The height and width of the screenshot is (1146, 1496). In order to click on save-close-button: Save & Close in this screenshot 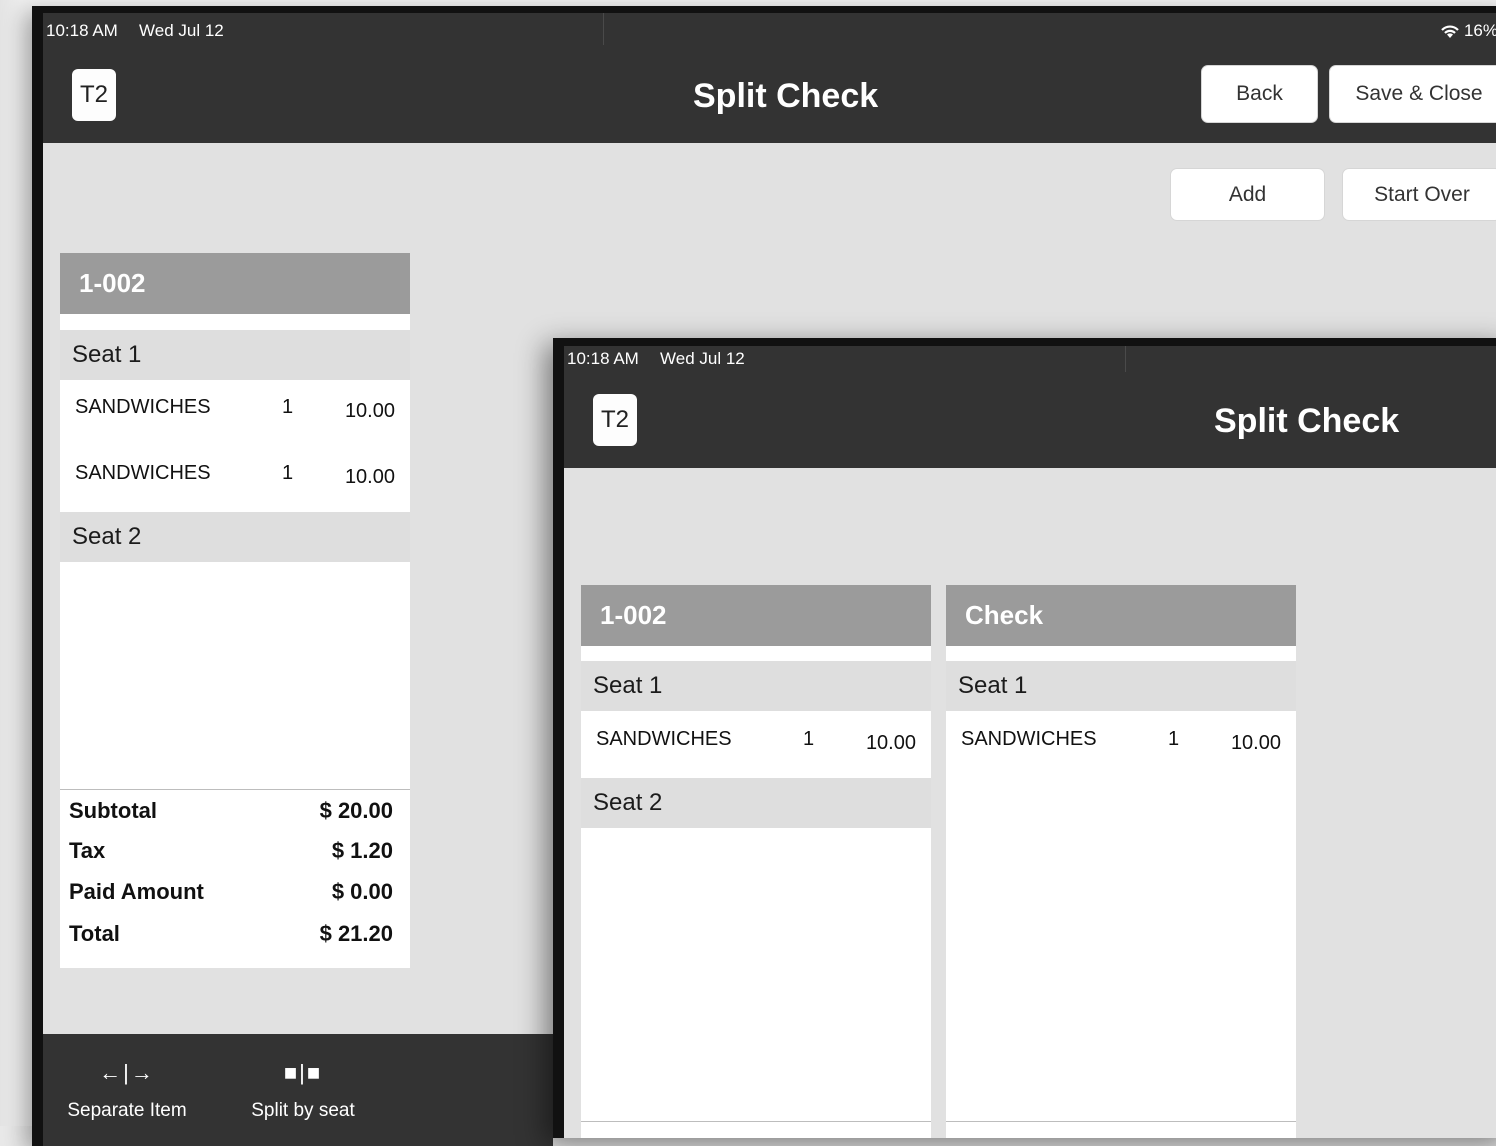, I will do `click(1412, 94)`.